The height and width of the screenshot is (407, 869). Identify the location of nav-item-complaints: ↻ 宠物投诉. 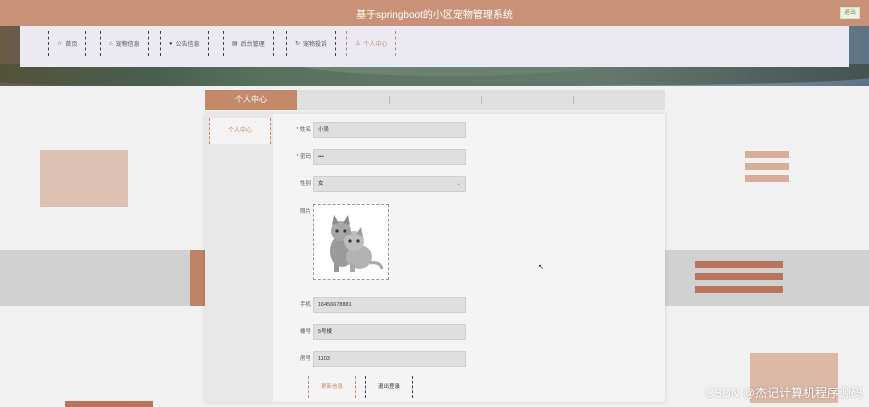
(311, 43).